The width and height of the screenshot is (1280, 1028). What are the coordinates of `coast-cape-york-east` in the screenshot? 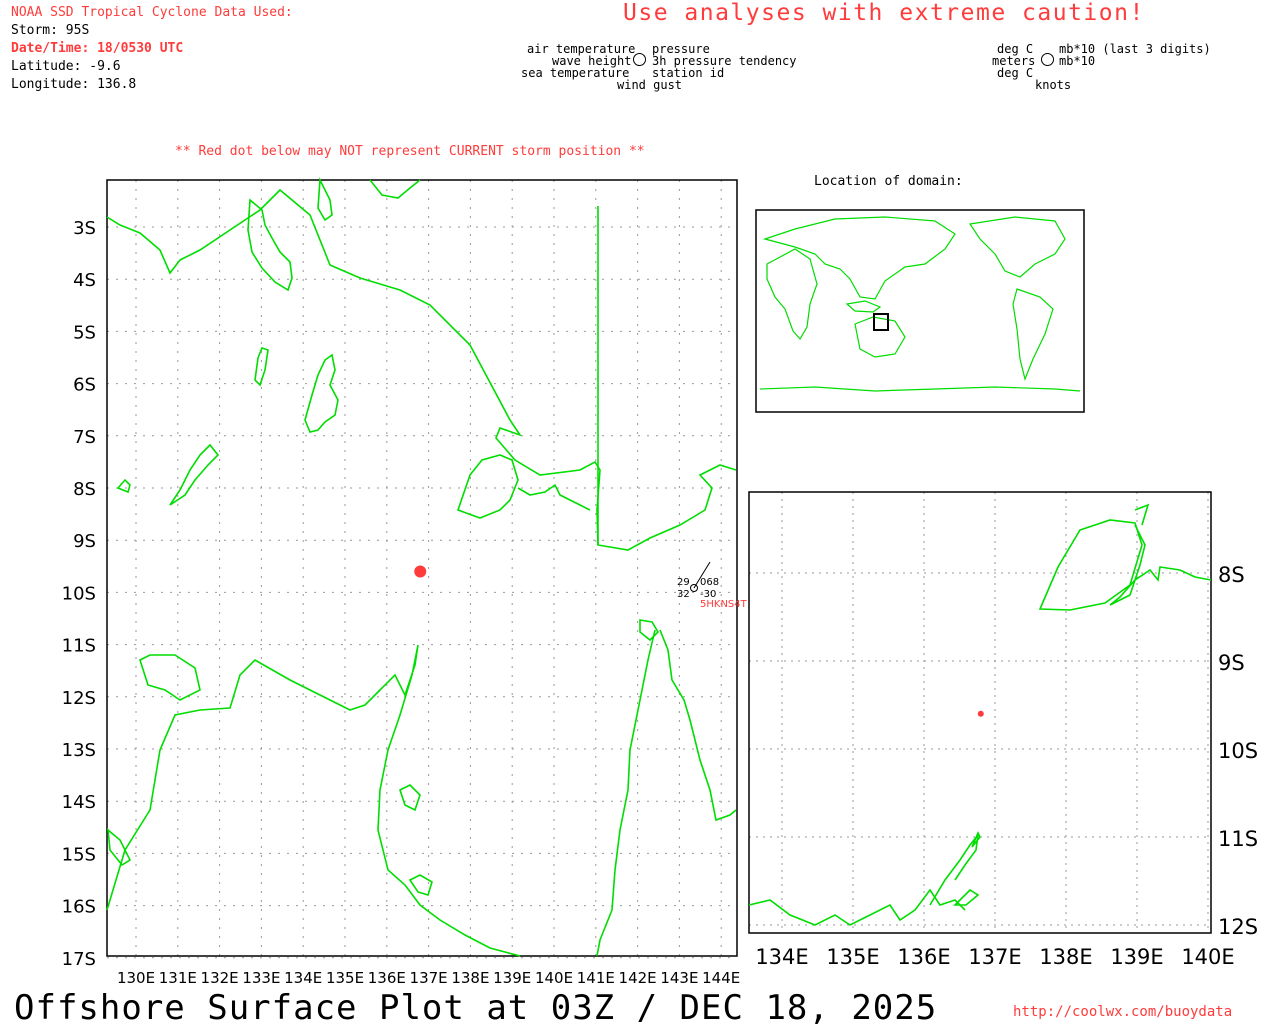 It's located at (698, 725).